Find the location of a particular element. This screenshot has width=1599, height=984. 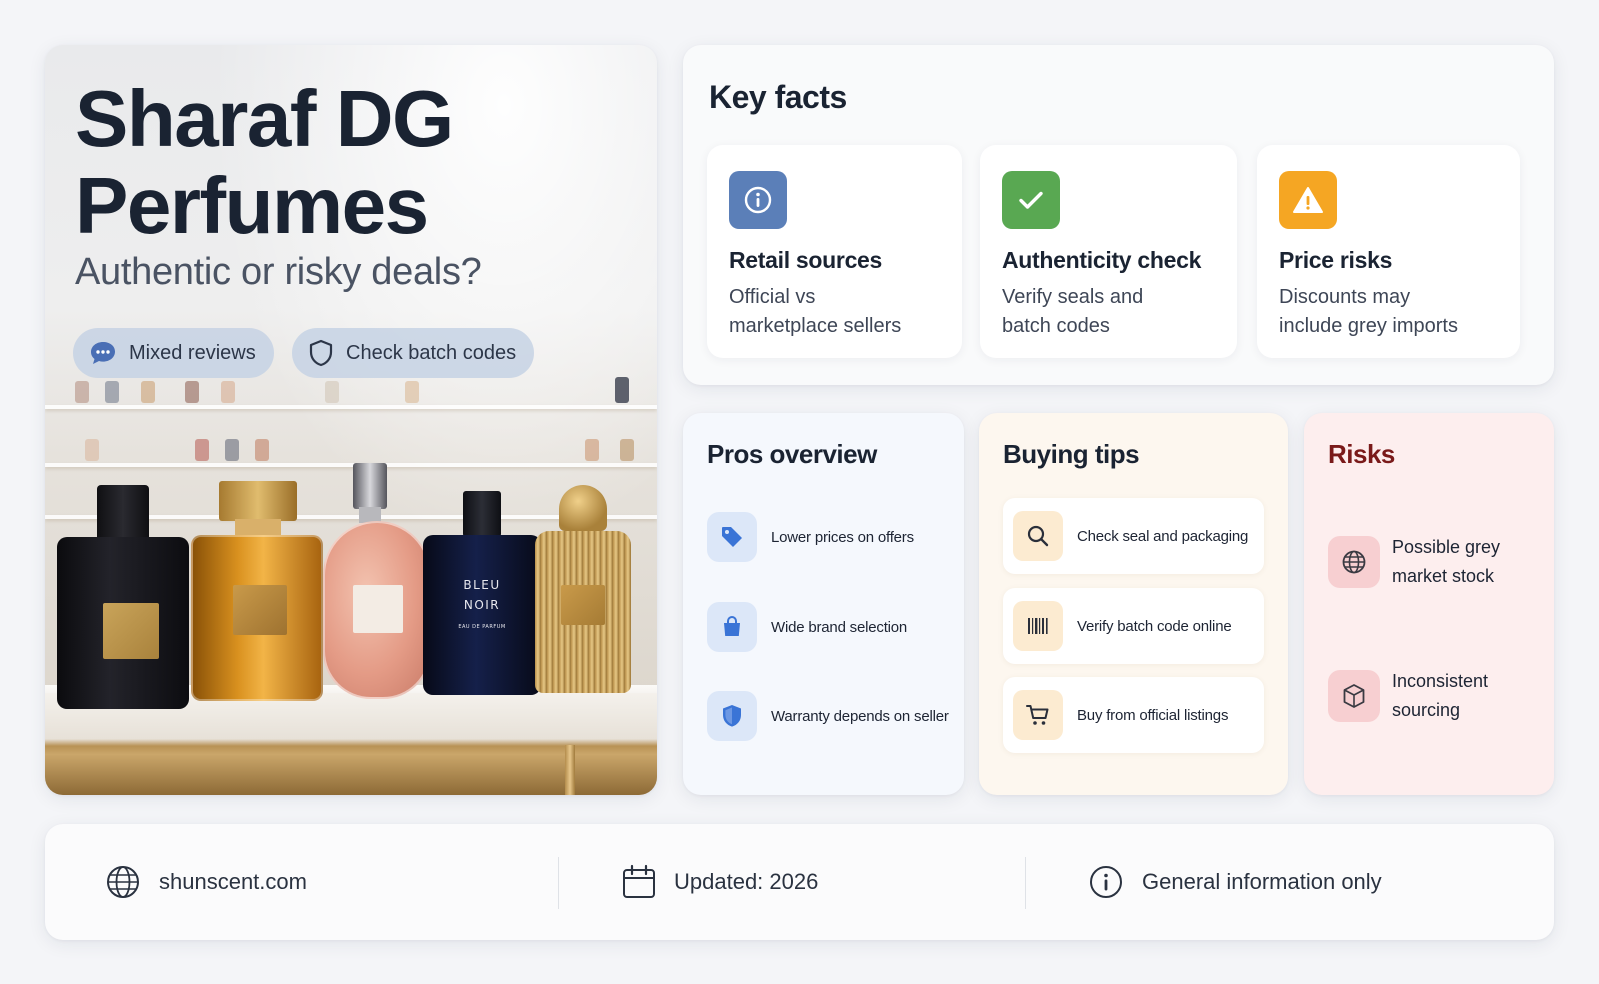

footer-website: shunscent.com is located at coordinates (206, 882).